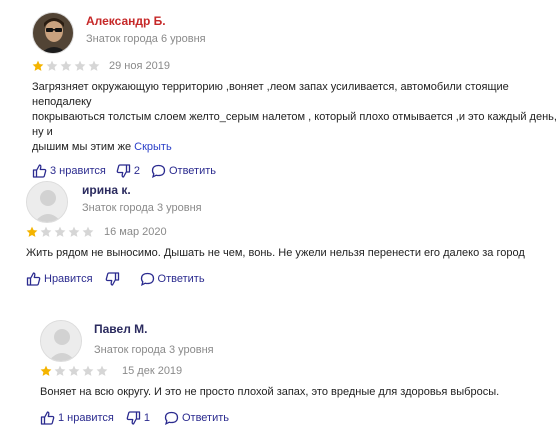  Describe the element at coordinates (139, 66) in the screenshot. I see `review-date: 29 ноя 2019` at that location.